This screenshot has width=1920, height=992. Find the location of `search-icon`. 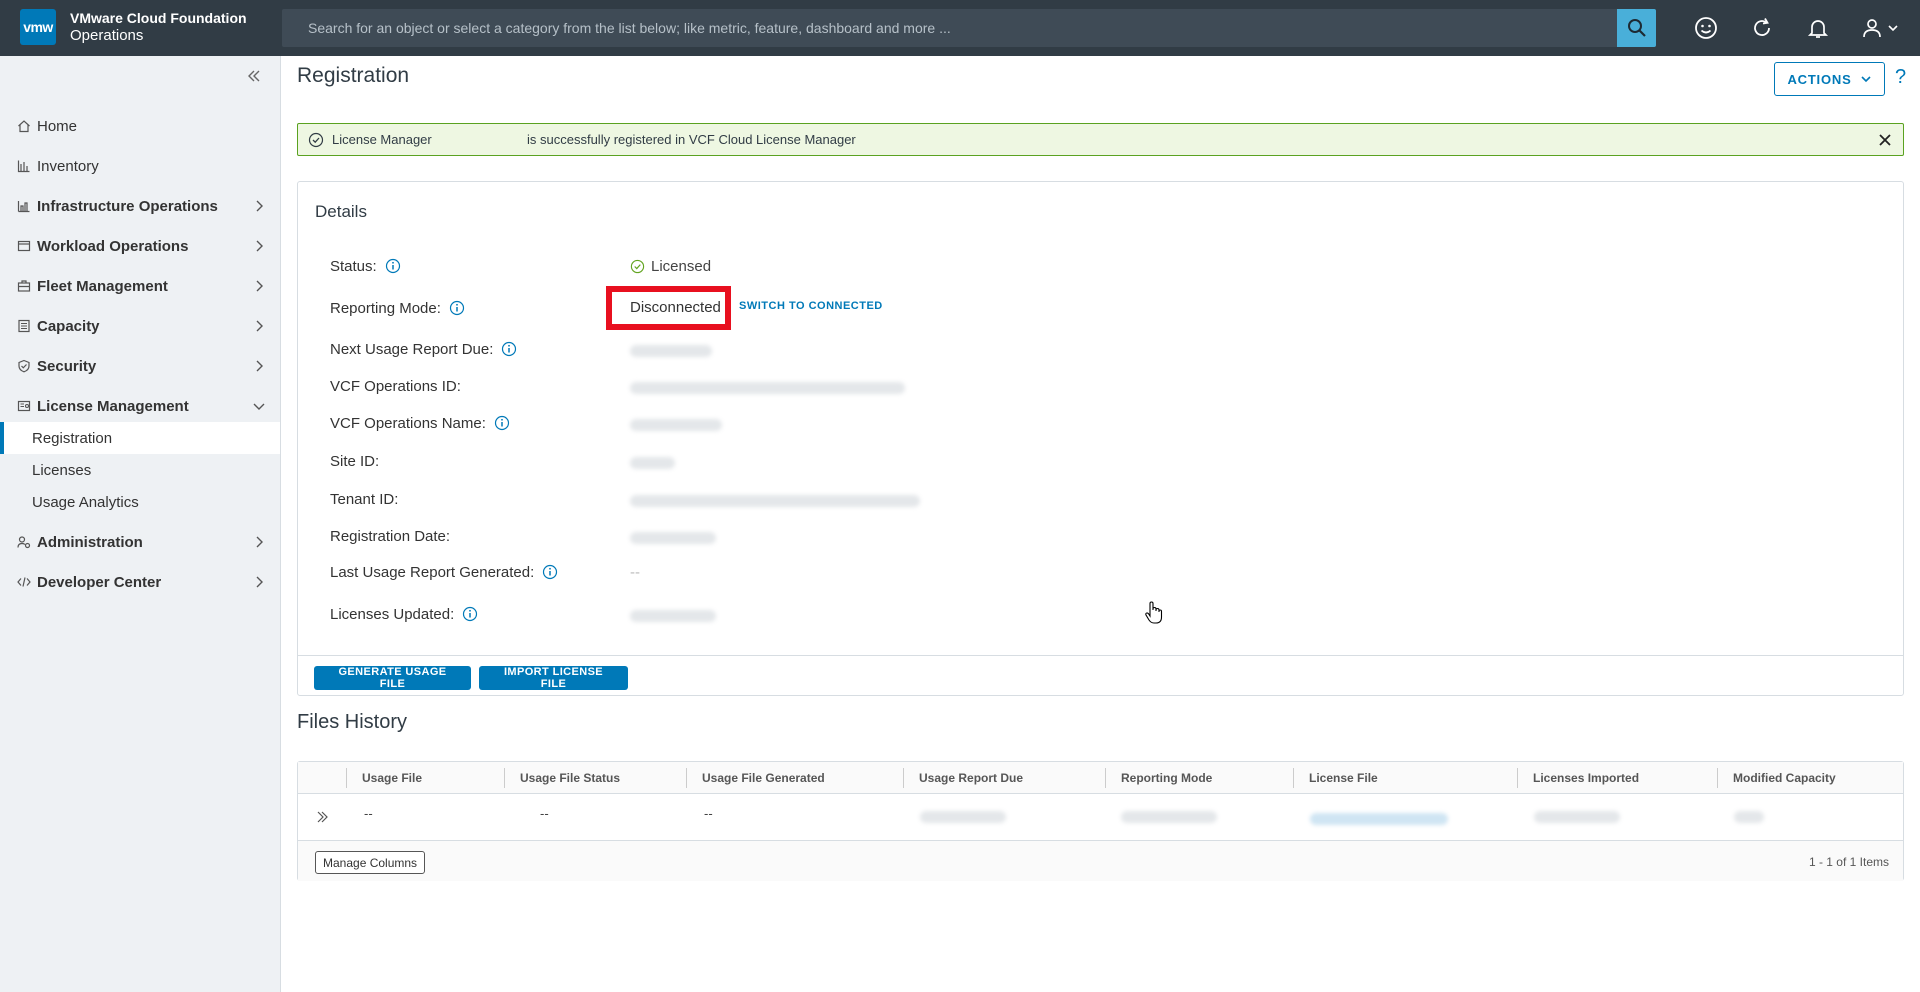

search-icon is located at coordinates (1636, 28).